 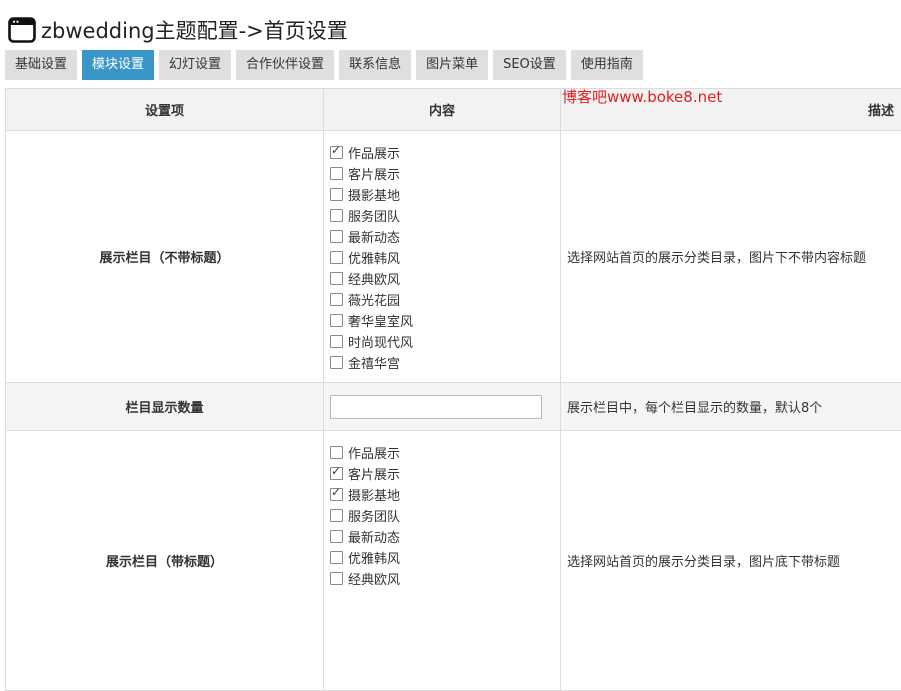 What do you see at coordinates (374, 299) in the screenshot?
I see `checkbox-label: 薇光花园` at bounding box center [374, 299].